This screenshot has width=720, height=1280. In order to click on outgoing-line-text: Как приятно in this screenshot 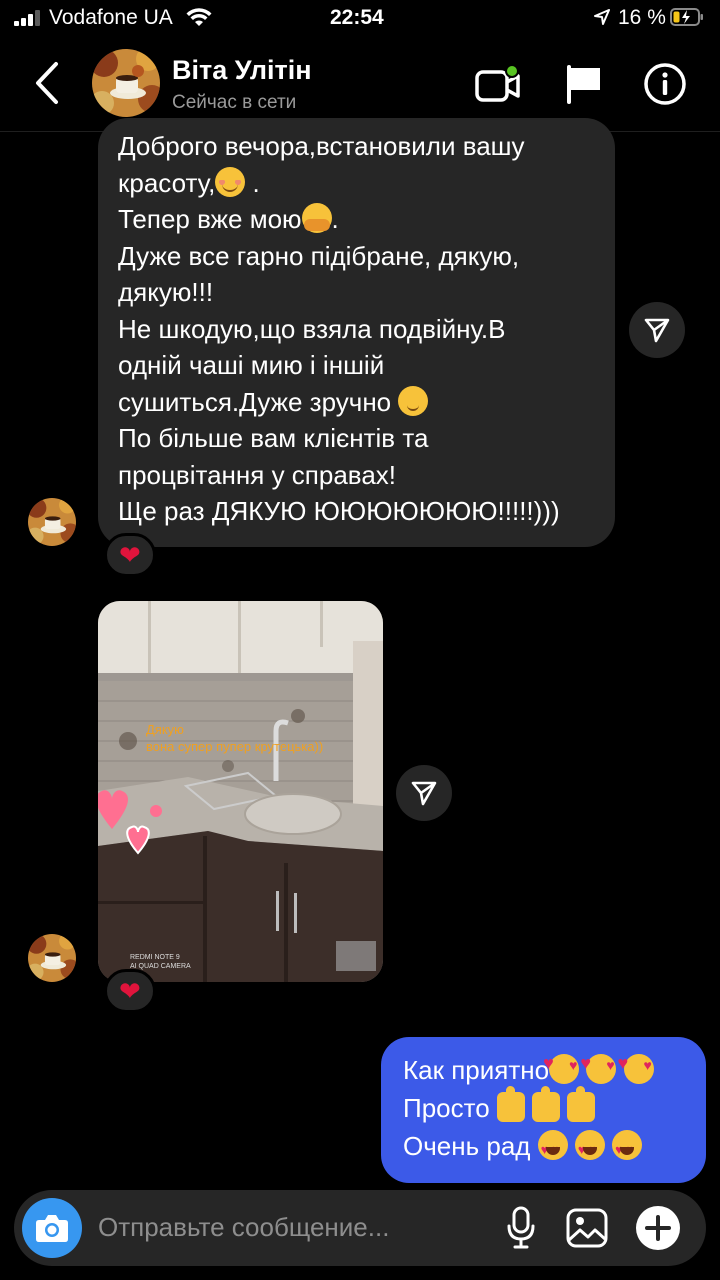, I will do `click(476, 1070)`.